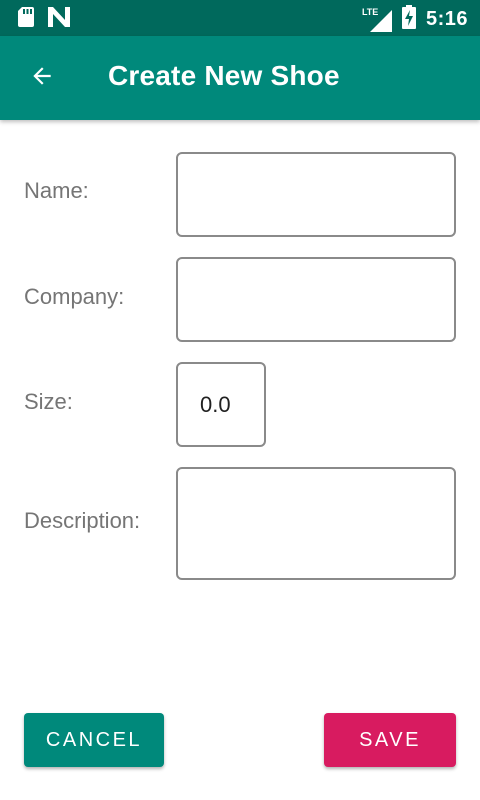 The image size is (480, 800). I want to click on description-field, so click(316, 523).